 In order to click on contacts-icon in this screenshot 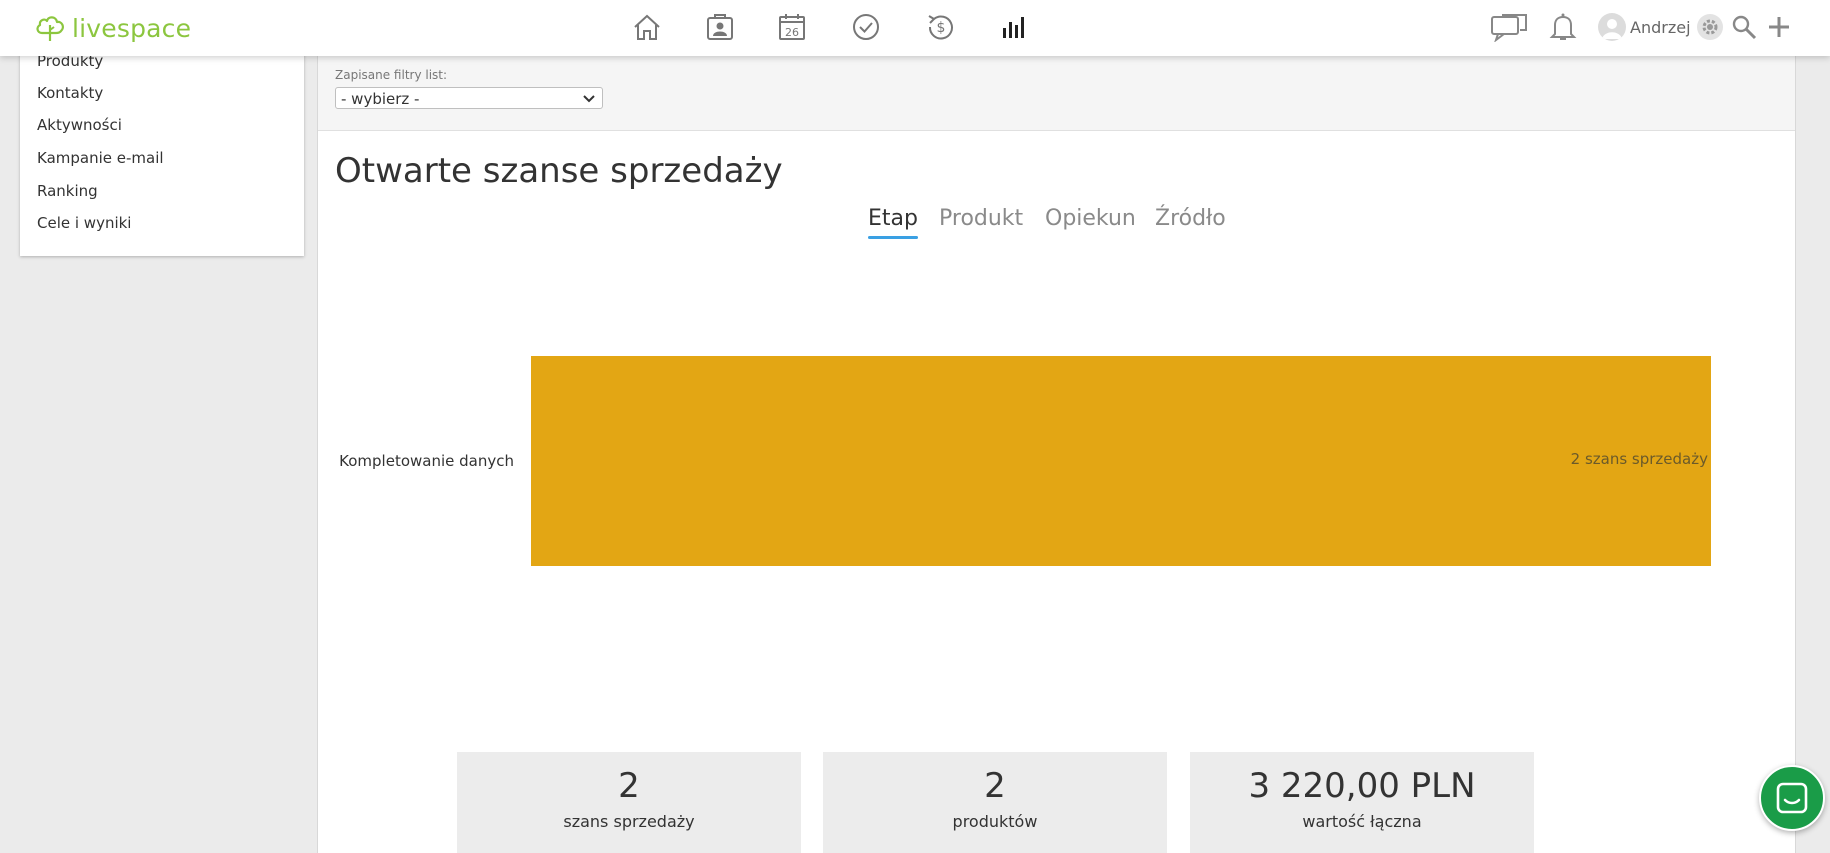, I will do `click(720, 27)`.